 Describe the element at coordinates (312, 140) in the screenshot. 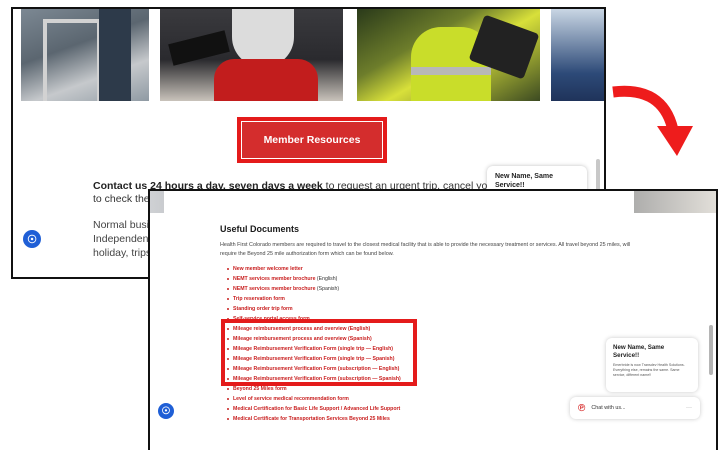

I see `member-resources-button: Member Resources` at that location.